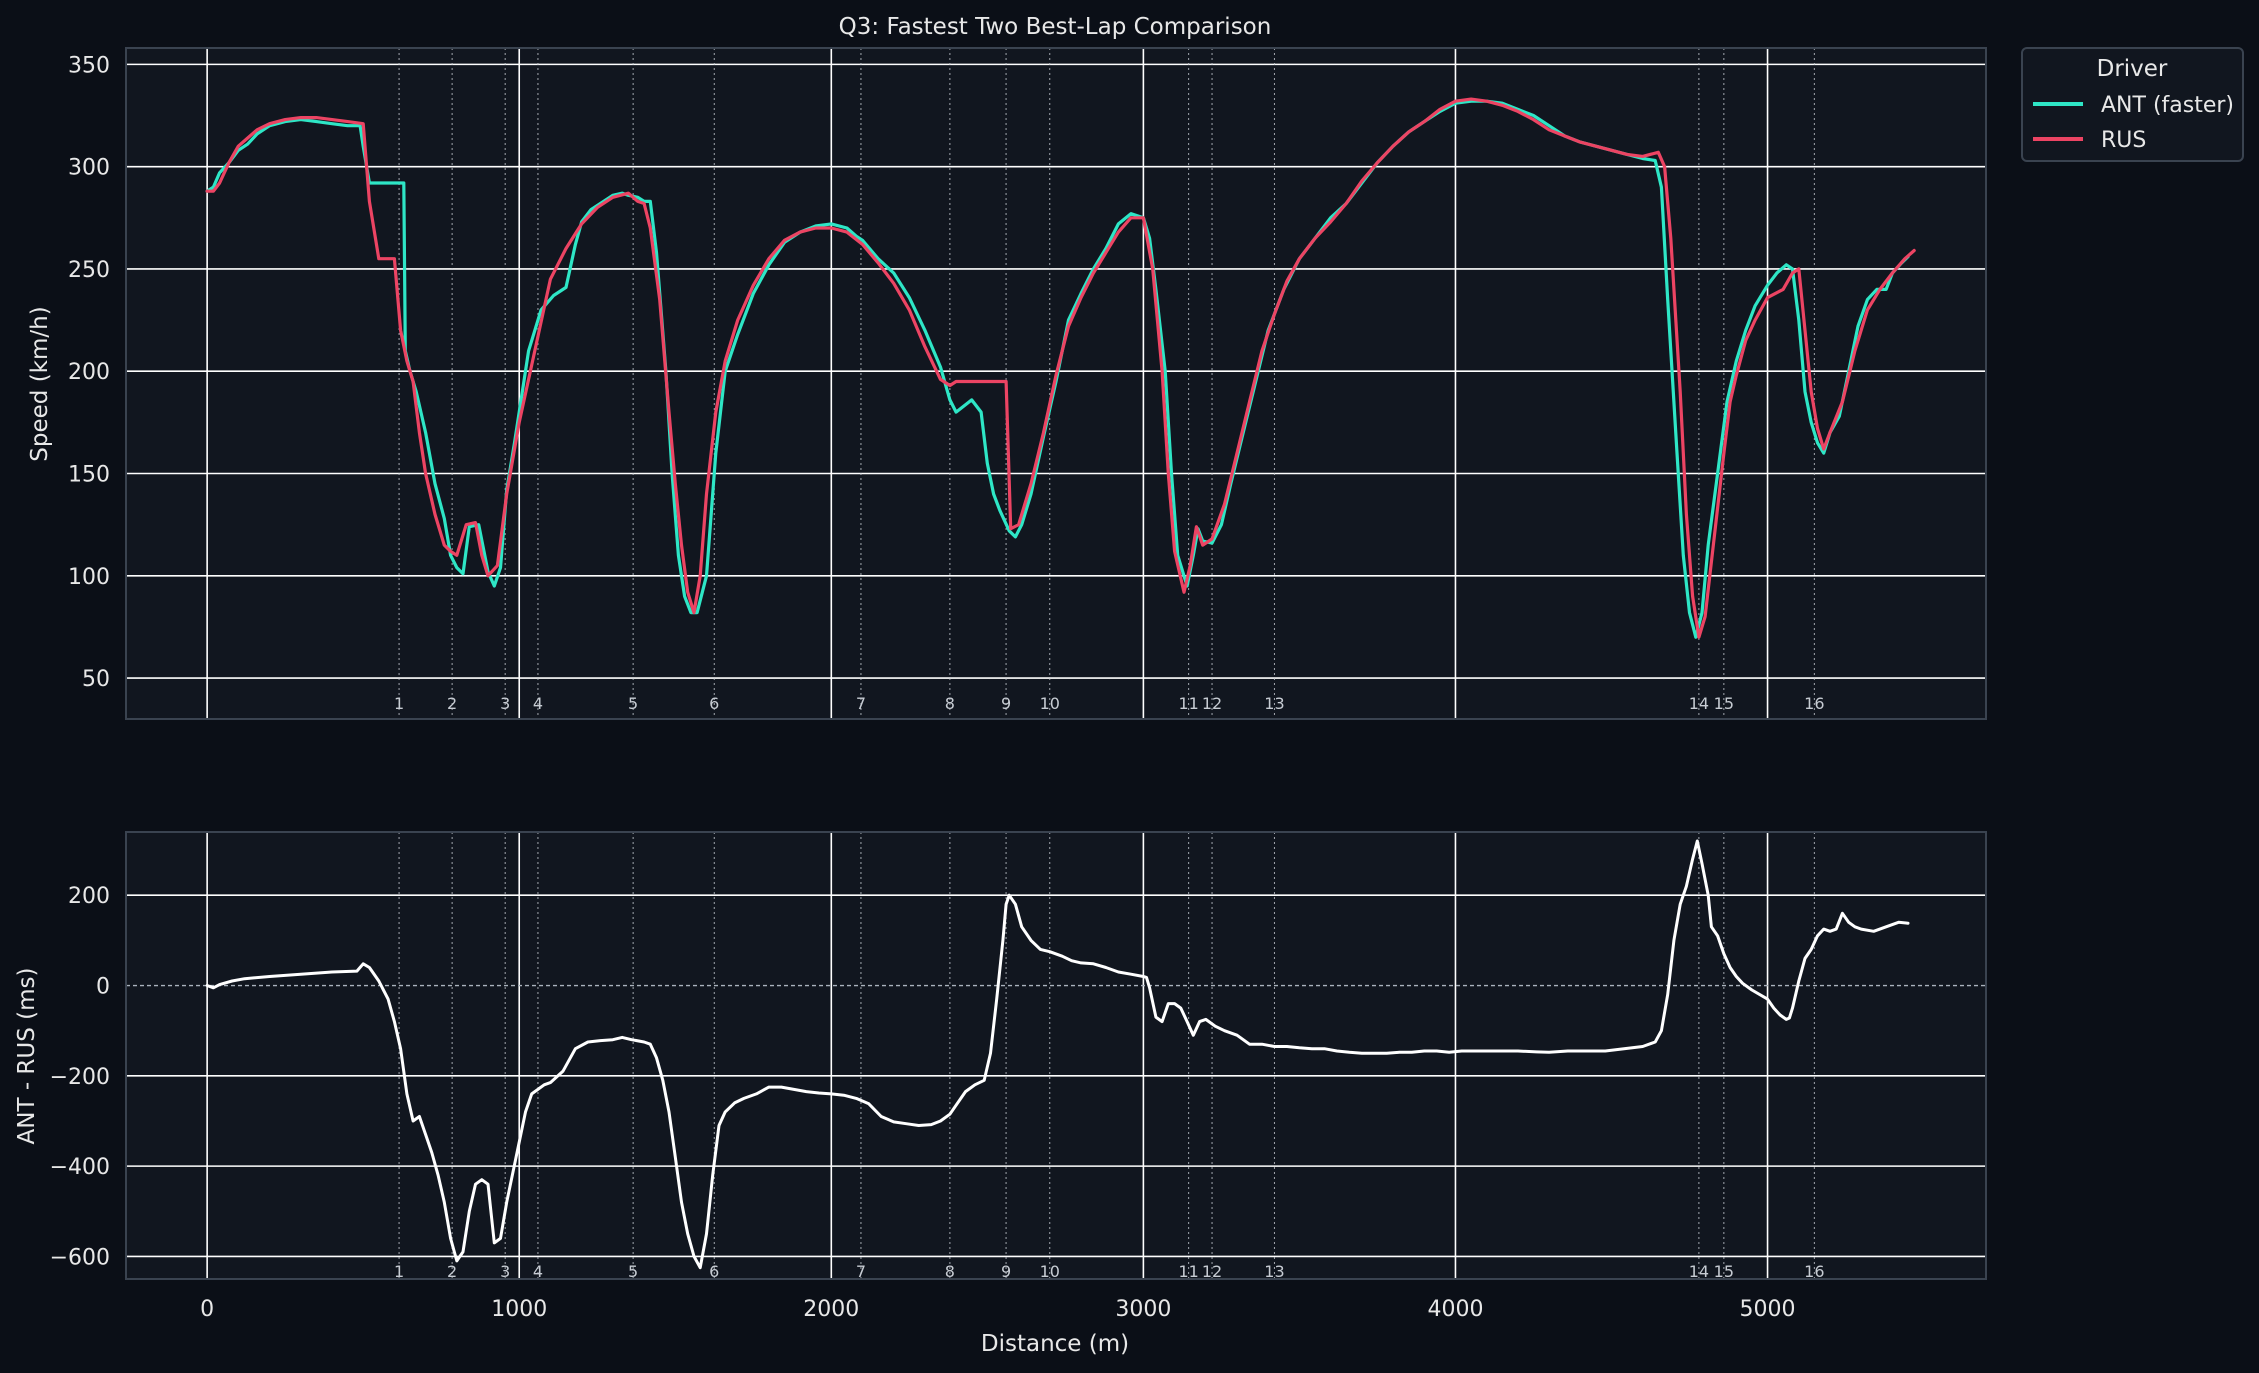 The image size is (2259, 1373). Describe the element at coordinates (633, 703) in the screenshot. I see `speed-corner-label-5: 5` at that location.